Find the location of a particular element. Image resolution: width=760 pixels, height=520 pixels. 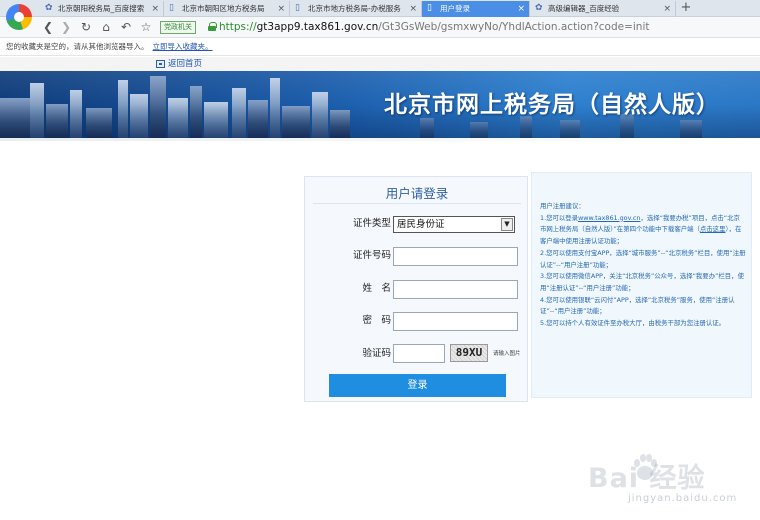

tab-label: 用户登录 is located at coordinates (455, 8).